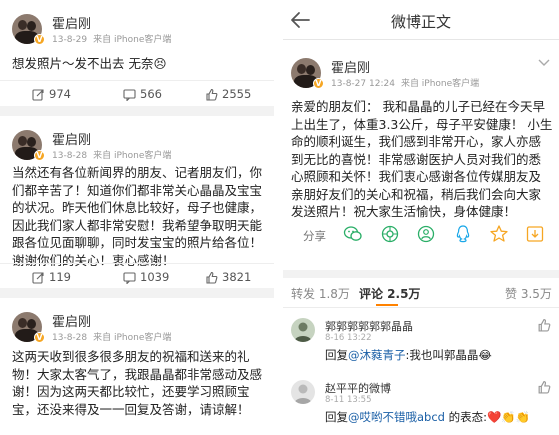  What do you see at coordinates (348, 400) in the screenshot?
I see `comment-time: 8-11 13:55` at bounding box center [348, 400].